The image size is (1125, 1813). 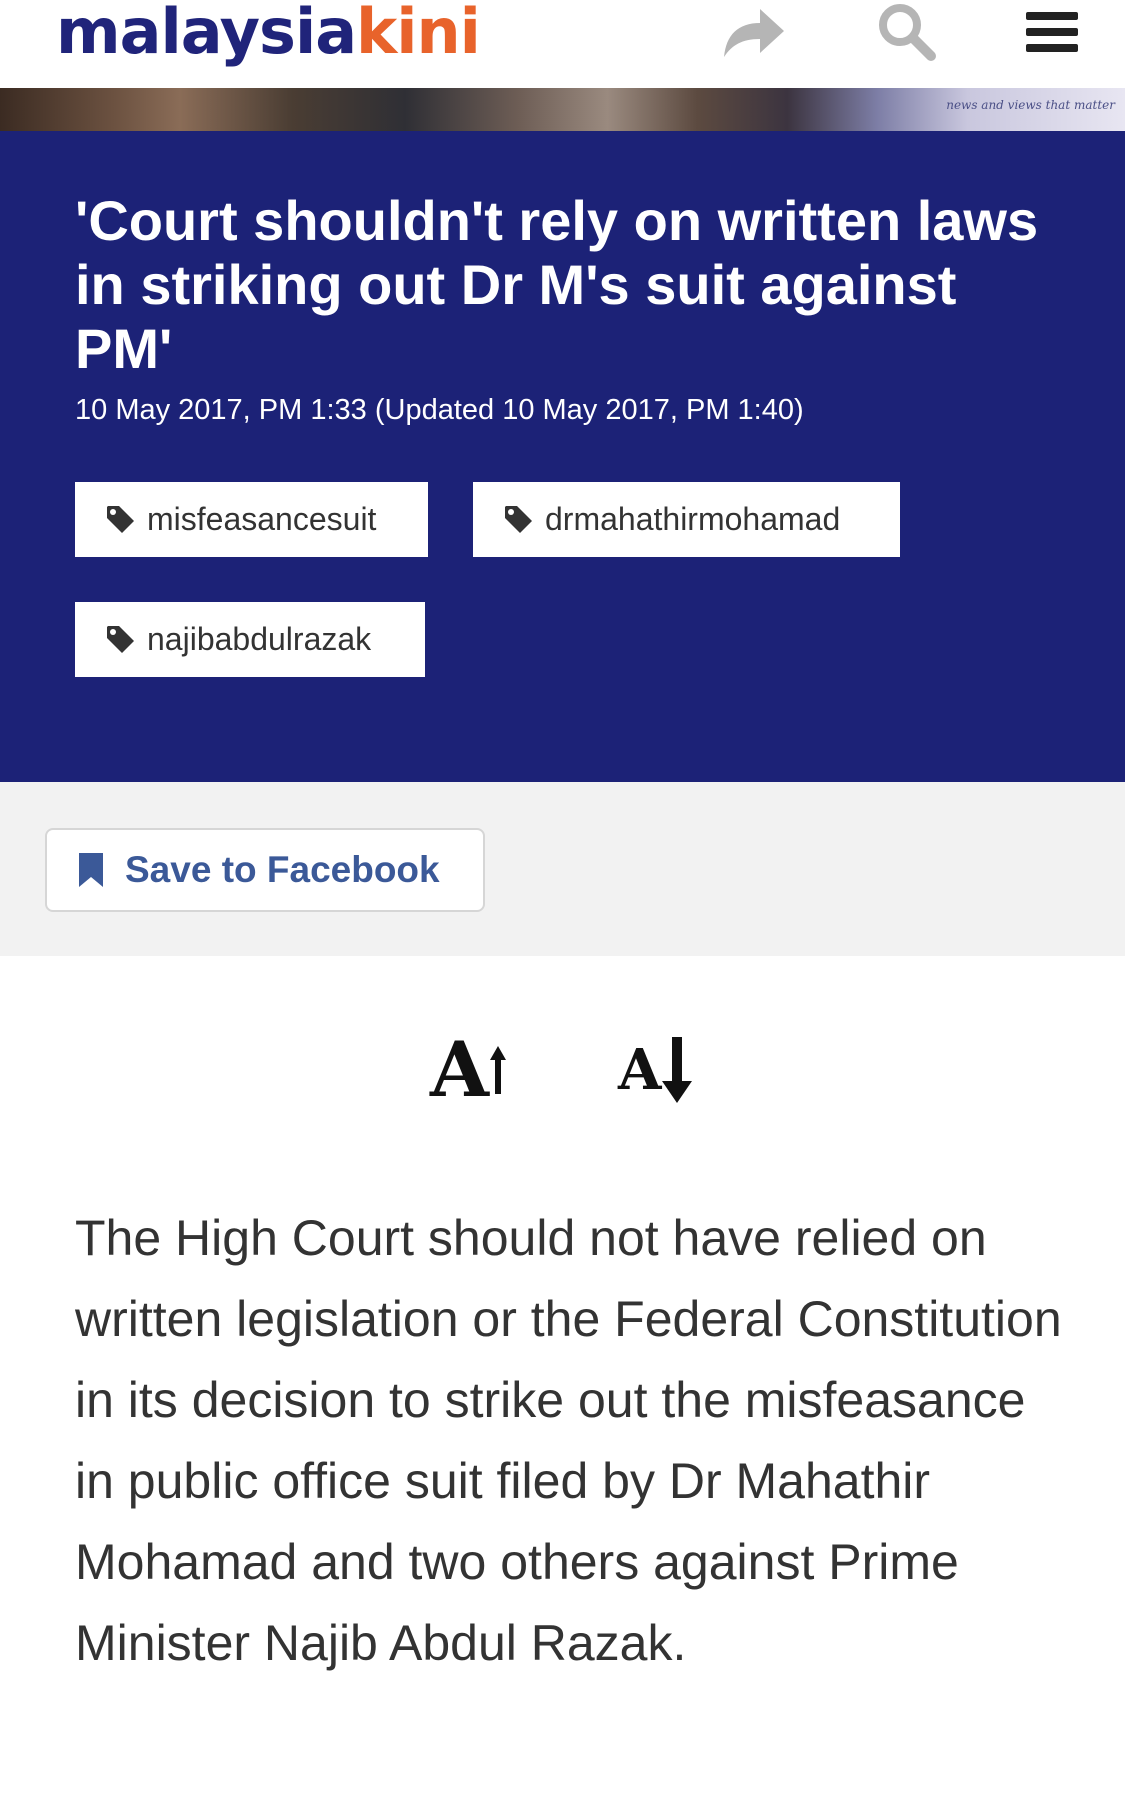 I want to click on increase-font-button: A, so click(x=480, y=1070).